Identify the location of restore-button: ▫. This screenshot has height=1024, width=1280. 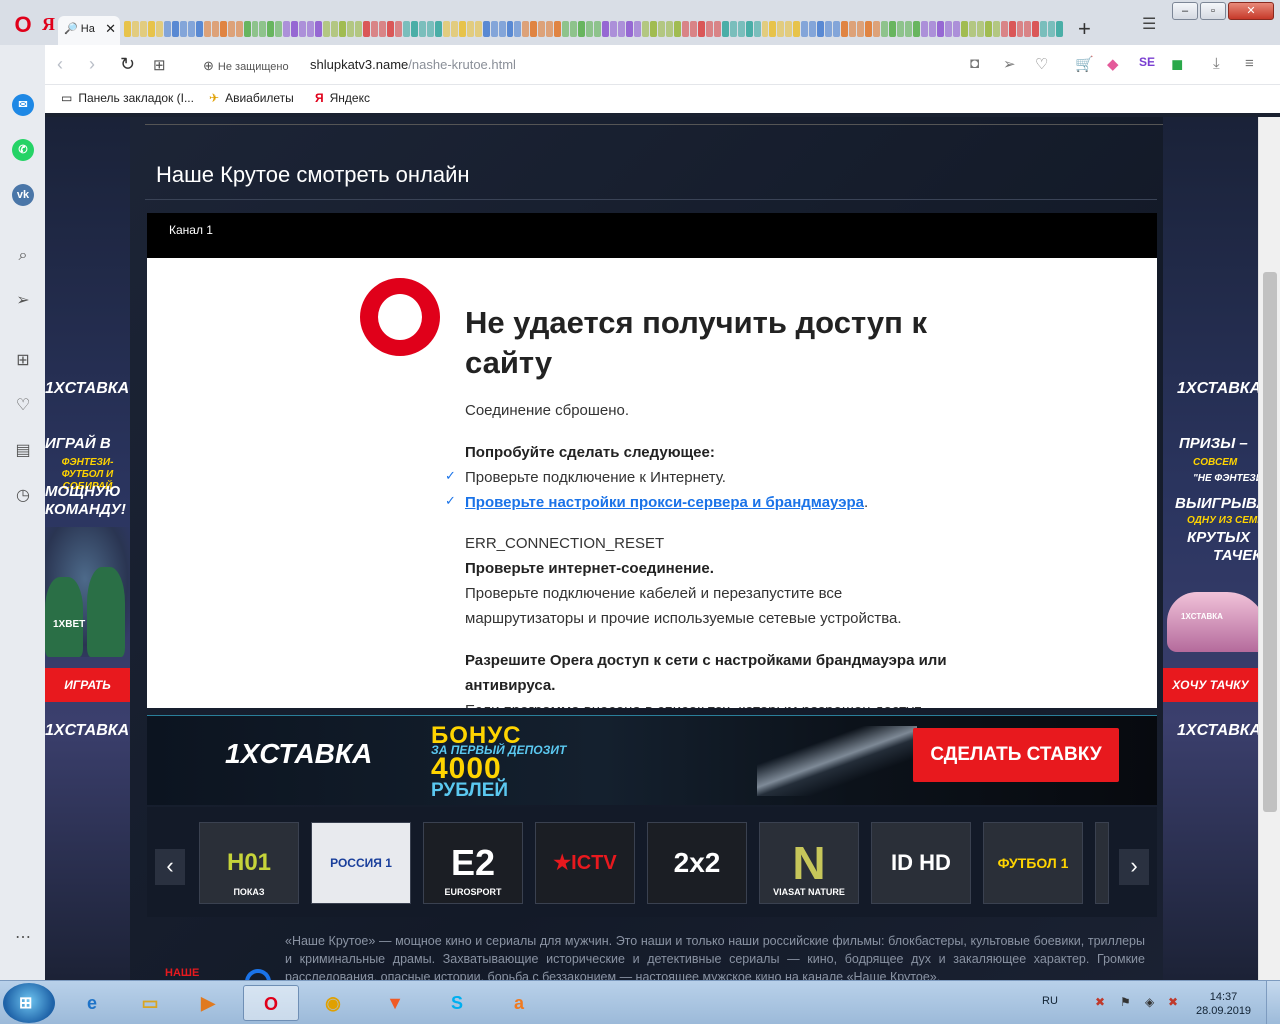
(1213, 11).